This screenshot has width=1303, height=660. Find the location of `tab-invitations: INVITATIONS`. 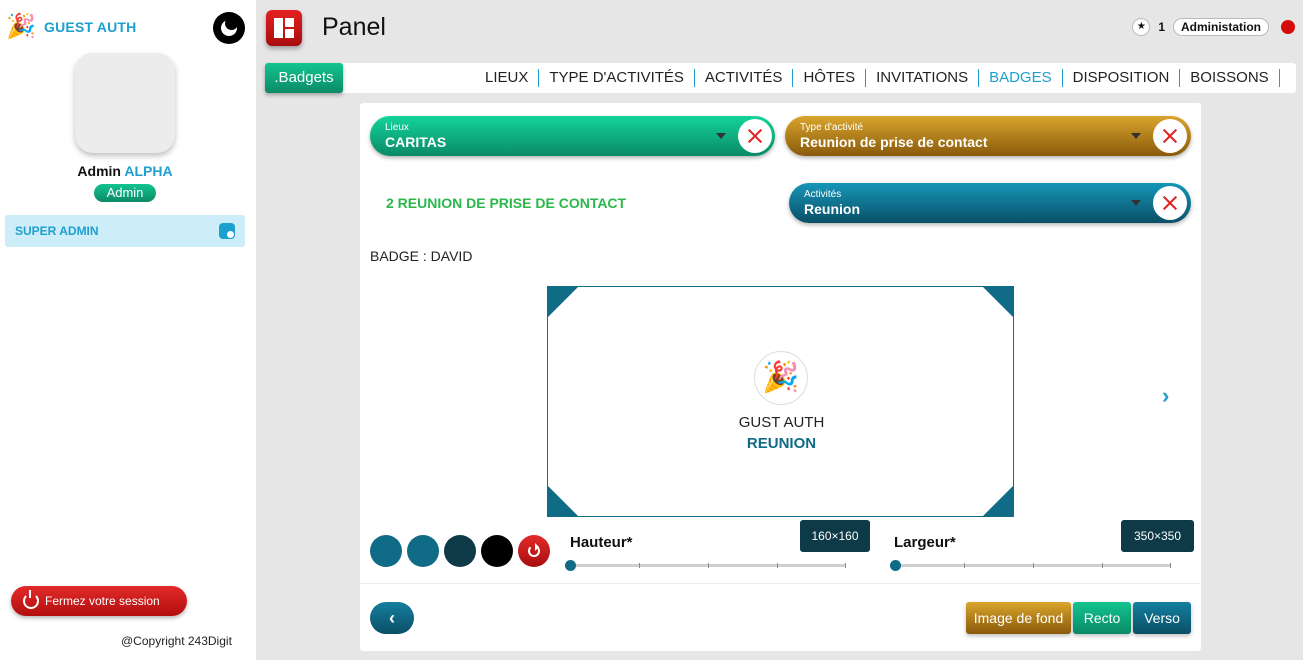

tab-invitations: INVITATIONS is located at coordinates (921, 78).